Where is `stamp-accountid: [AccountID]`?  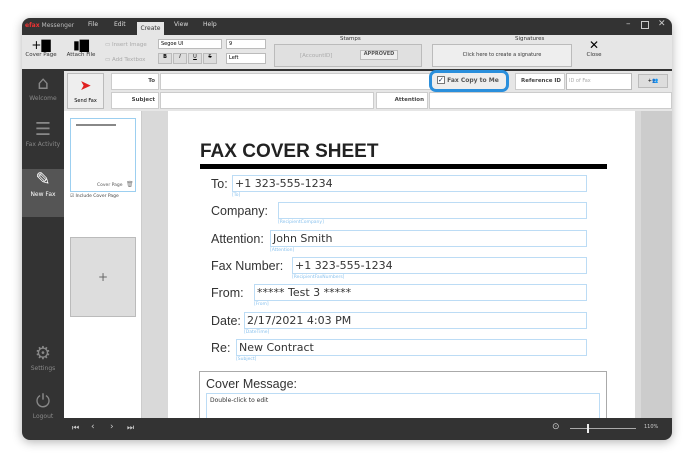
stamp-accountid: [AccountID] is located at coordinates (316, 56).